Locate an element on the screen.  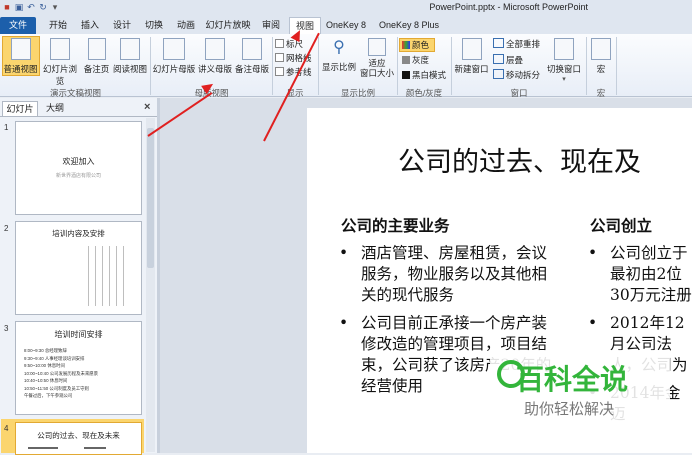
slide-title: 公司的过去、现在及 is located at coordinates (519, 162).